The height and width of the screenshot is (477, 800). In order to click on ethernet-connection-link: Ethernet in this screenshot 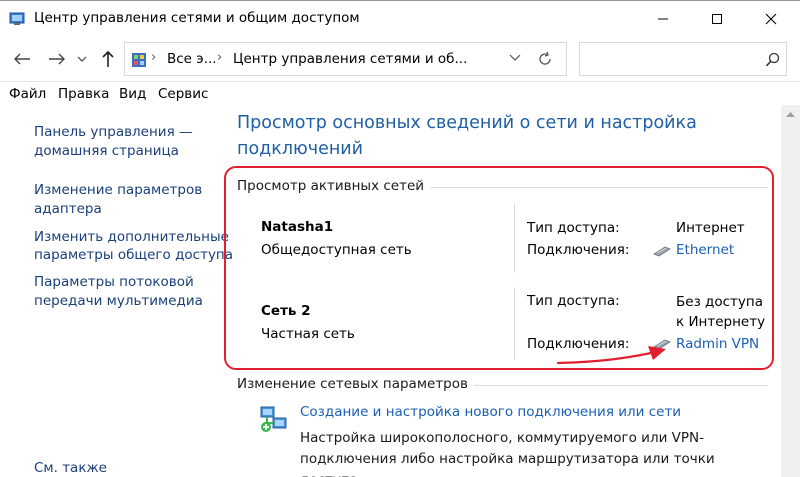, I will do `click(705, 250)`.